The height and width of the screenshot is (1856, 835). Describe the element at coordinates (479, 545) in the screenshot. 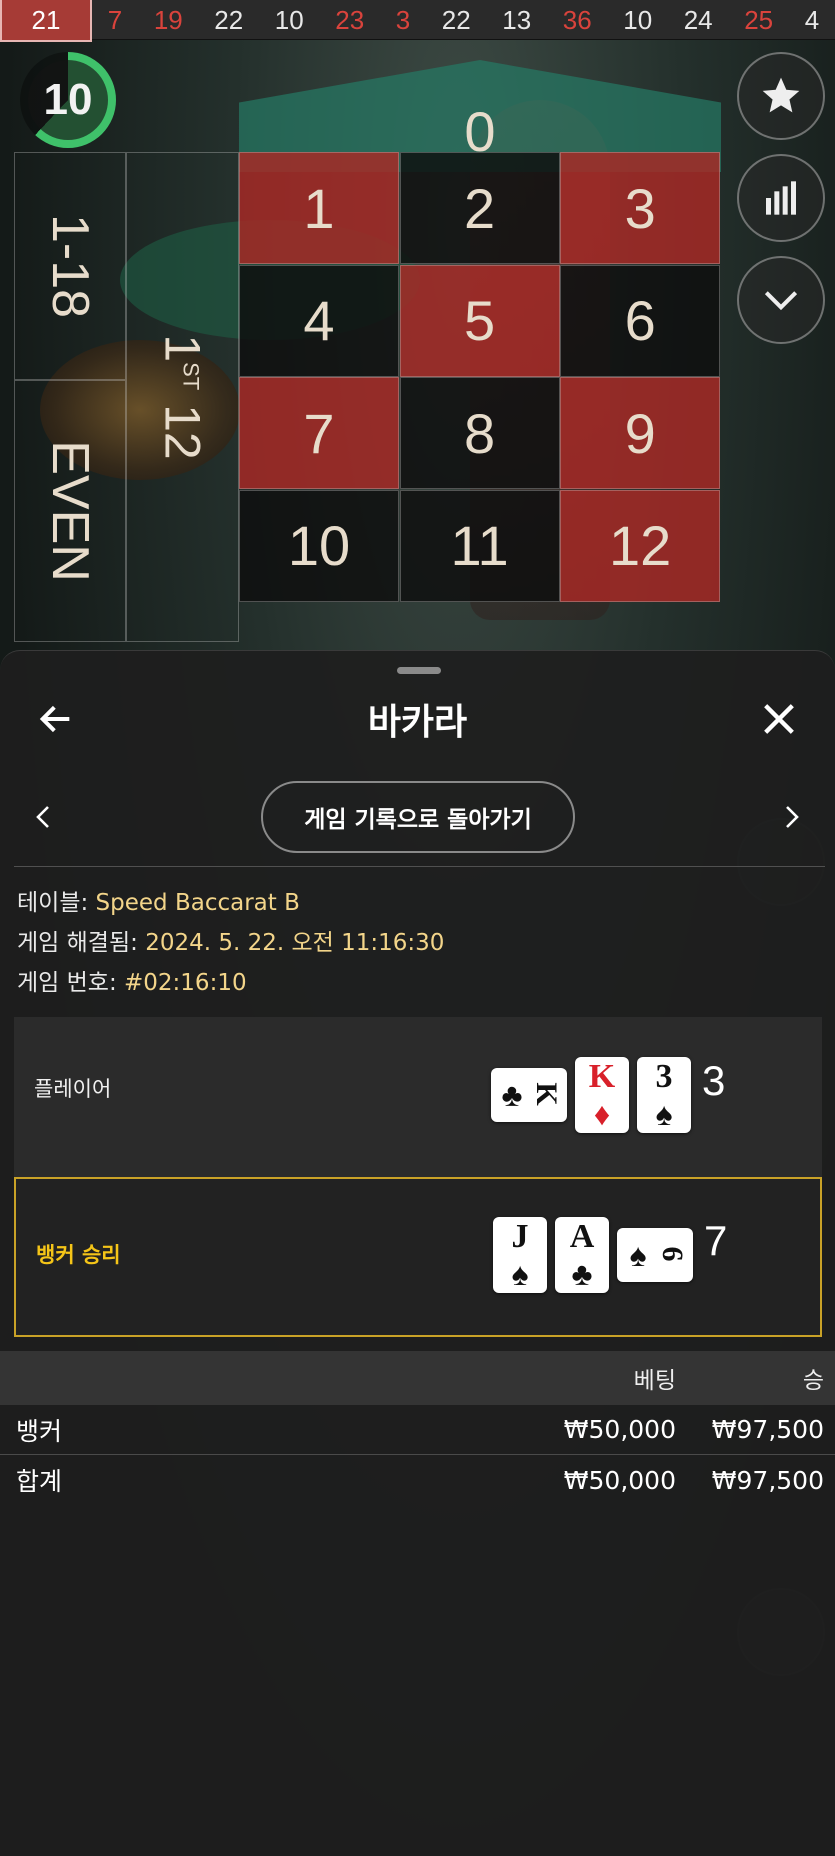

I see `number-11: 11` at that location.